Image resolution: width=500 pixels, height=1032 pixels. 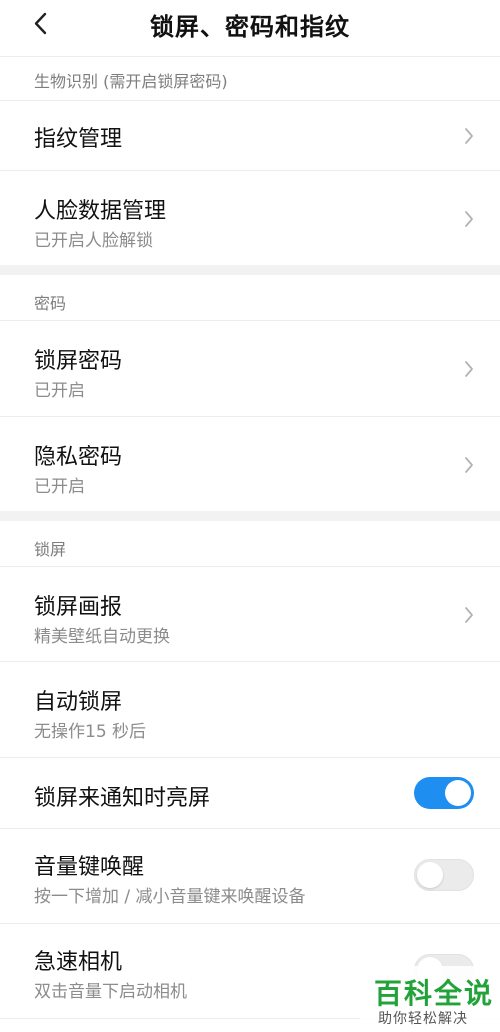 I want to click on section-label-password: 密码, so click(x=50, y=303).